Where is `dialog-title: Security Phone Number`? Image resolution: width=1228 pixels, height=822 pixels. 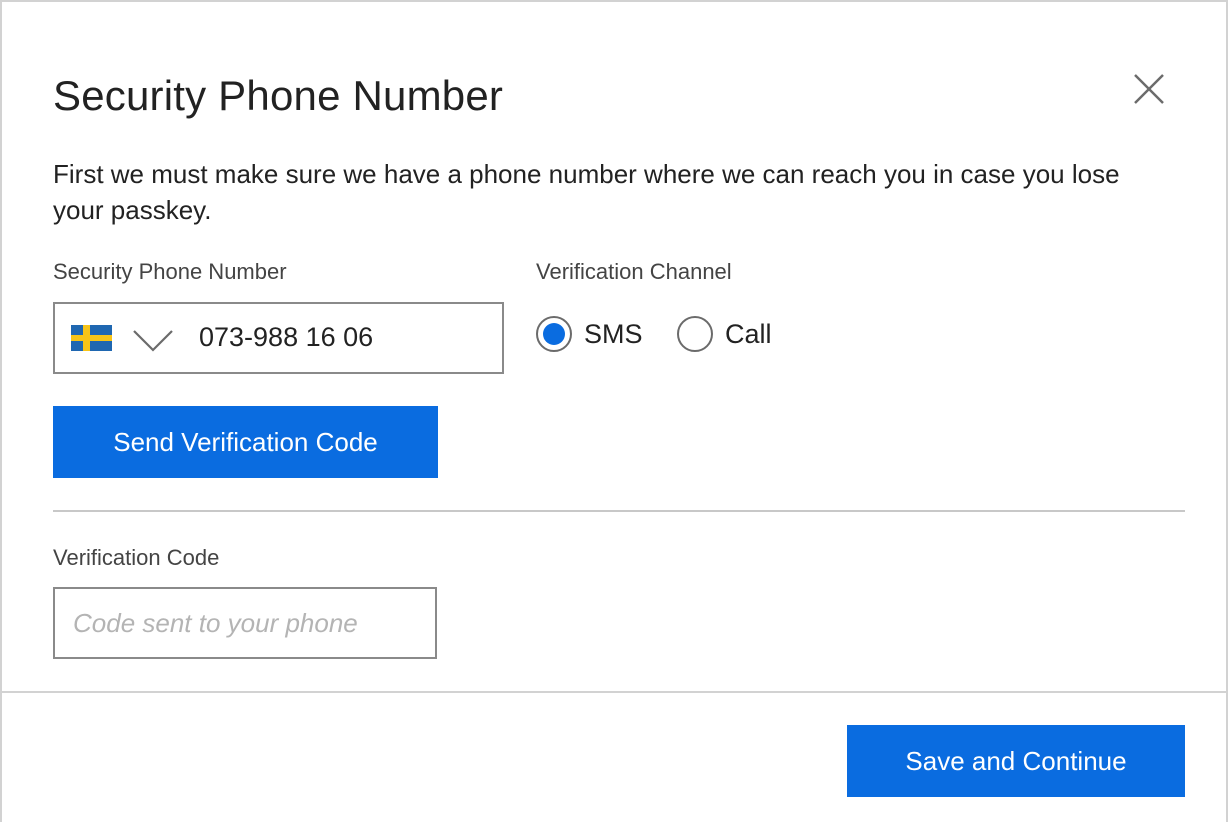
dialog-title: Security Phone Number is located at coordinates (278, 95).